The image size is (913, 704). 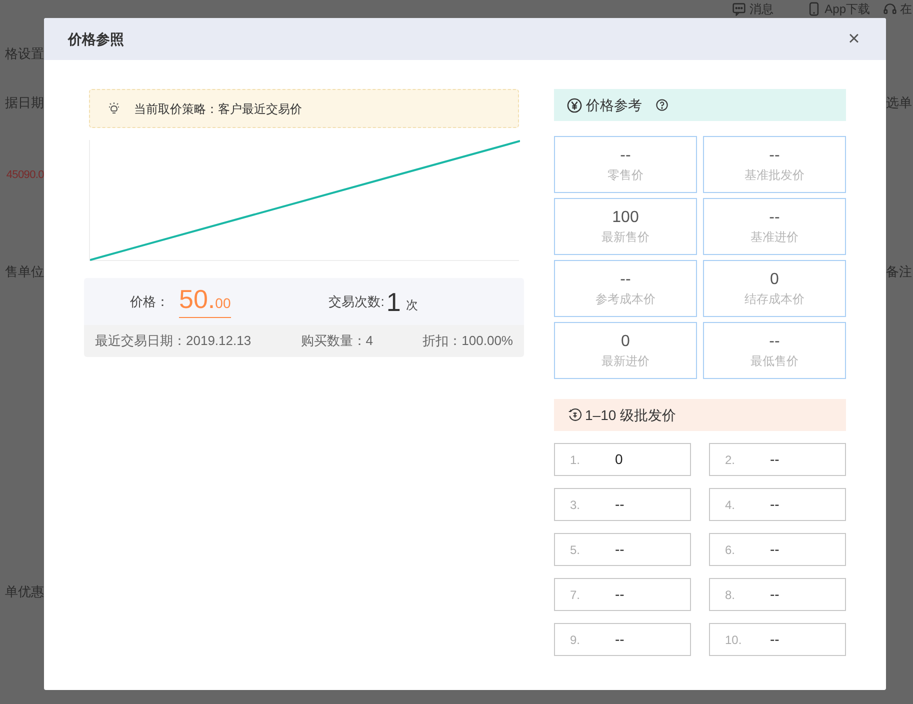 I want to click on phone-icon, so click(x=813, y=9).